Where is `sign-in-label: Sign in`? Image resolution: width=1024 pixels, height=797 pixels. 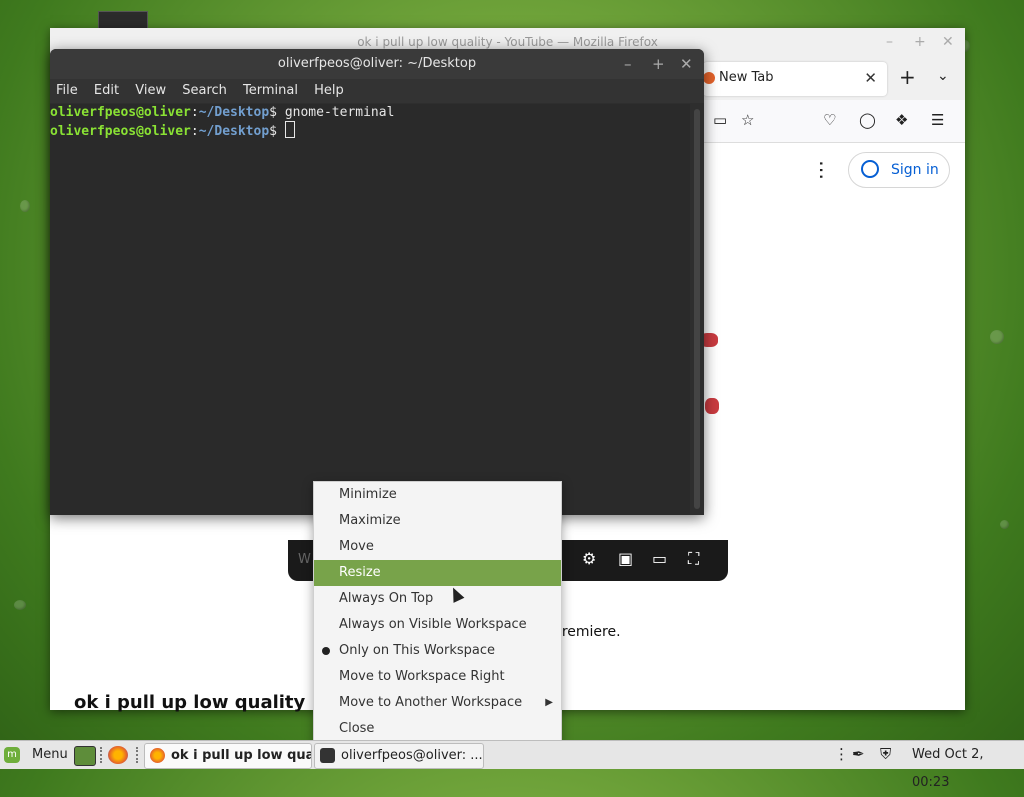
sign-in-label: Sign in is located at coordinates (915, 170).